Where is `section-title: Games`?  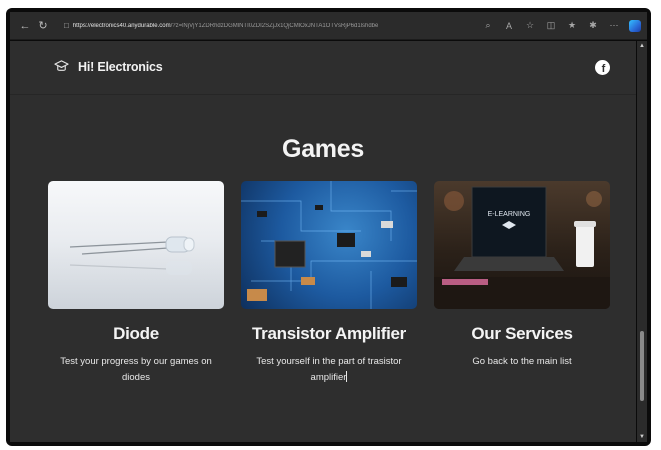 section-title: Games is located at coordinates (323, 149).